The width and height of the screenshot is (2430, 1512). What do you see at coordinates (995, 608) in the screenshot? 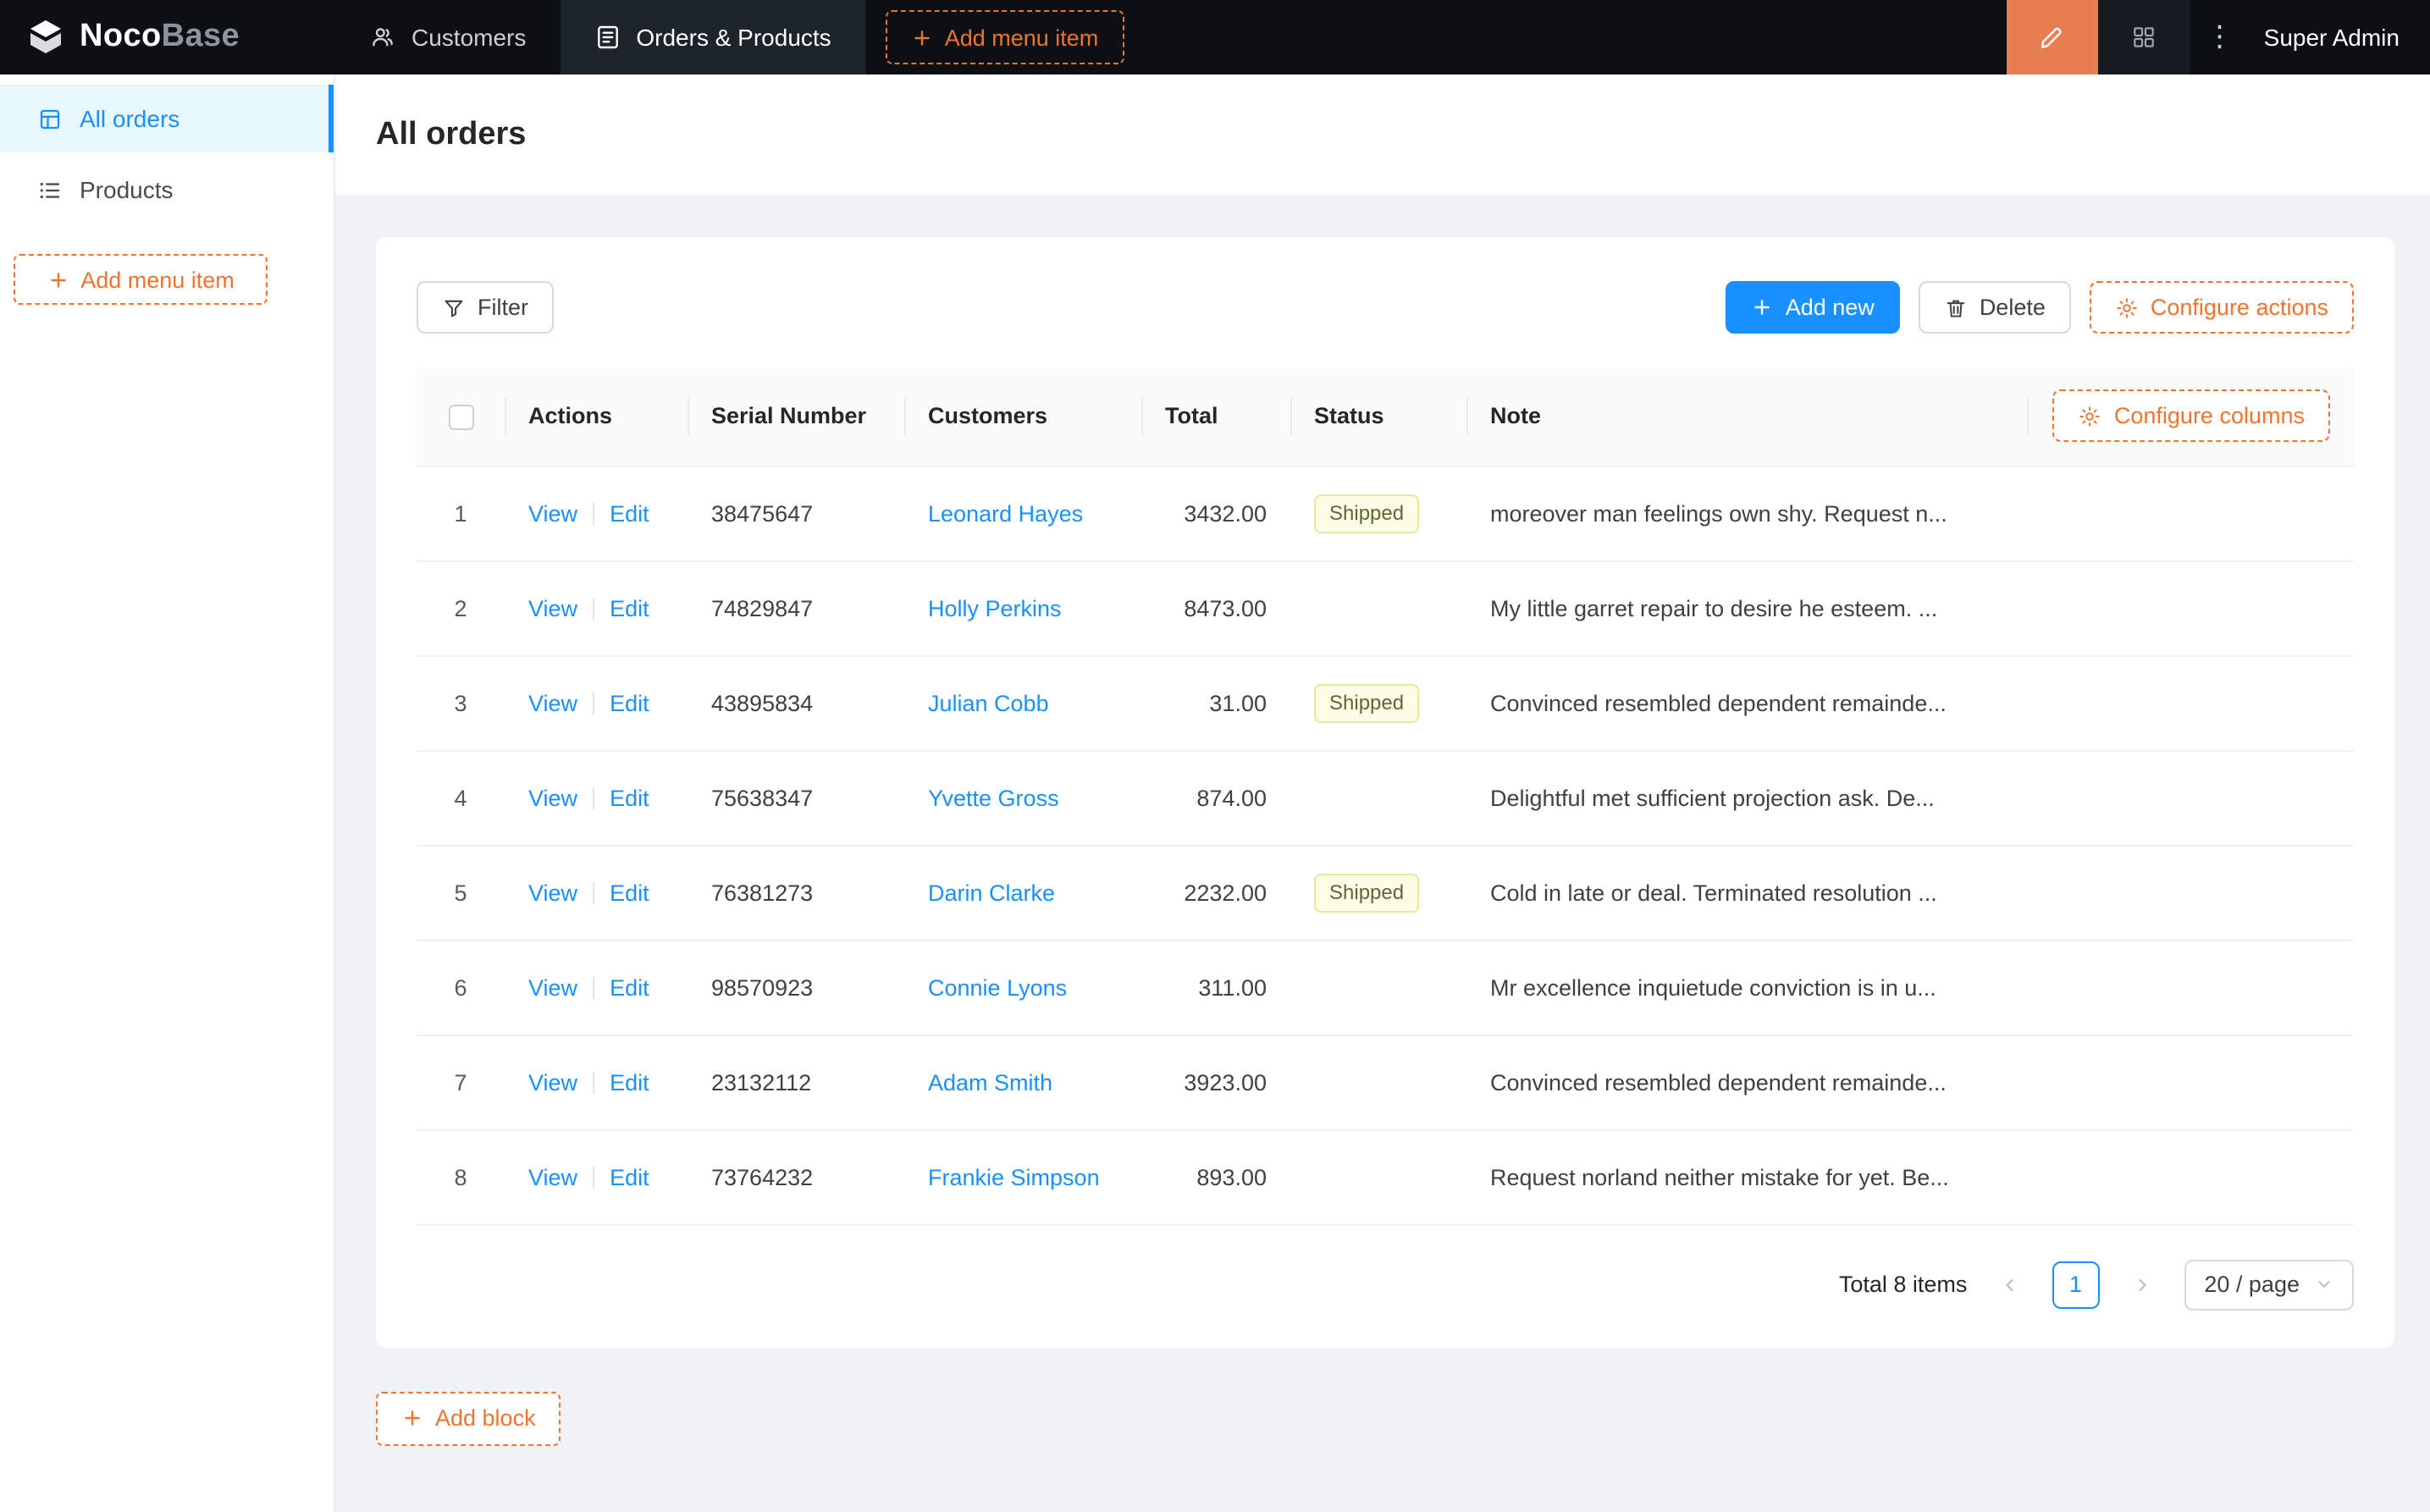
I see `customer-link: Holly Perkins` at bounding box center [995, 608].